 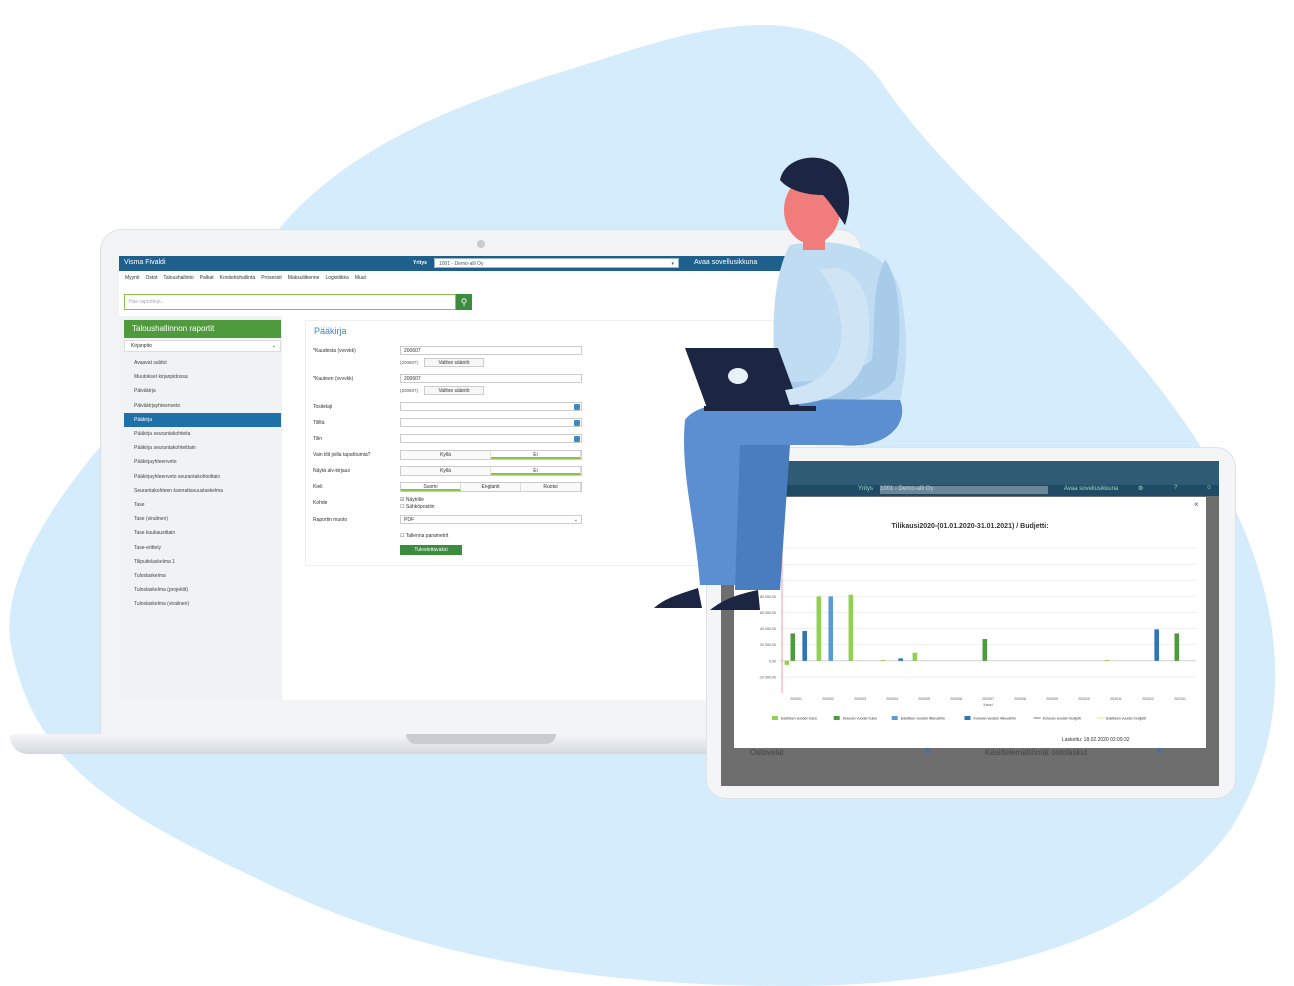 What do you see at coordinates (202, 548) in the screenshot?
I see `sidebar-item: Tase-erittely` at bounding box center [202, 548].